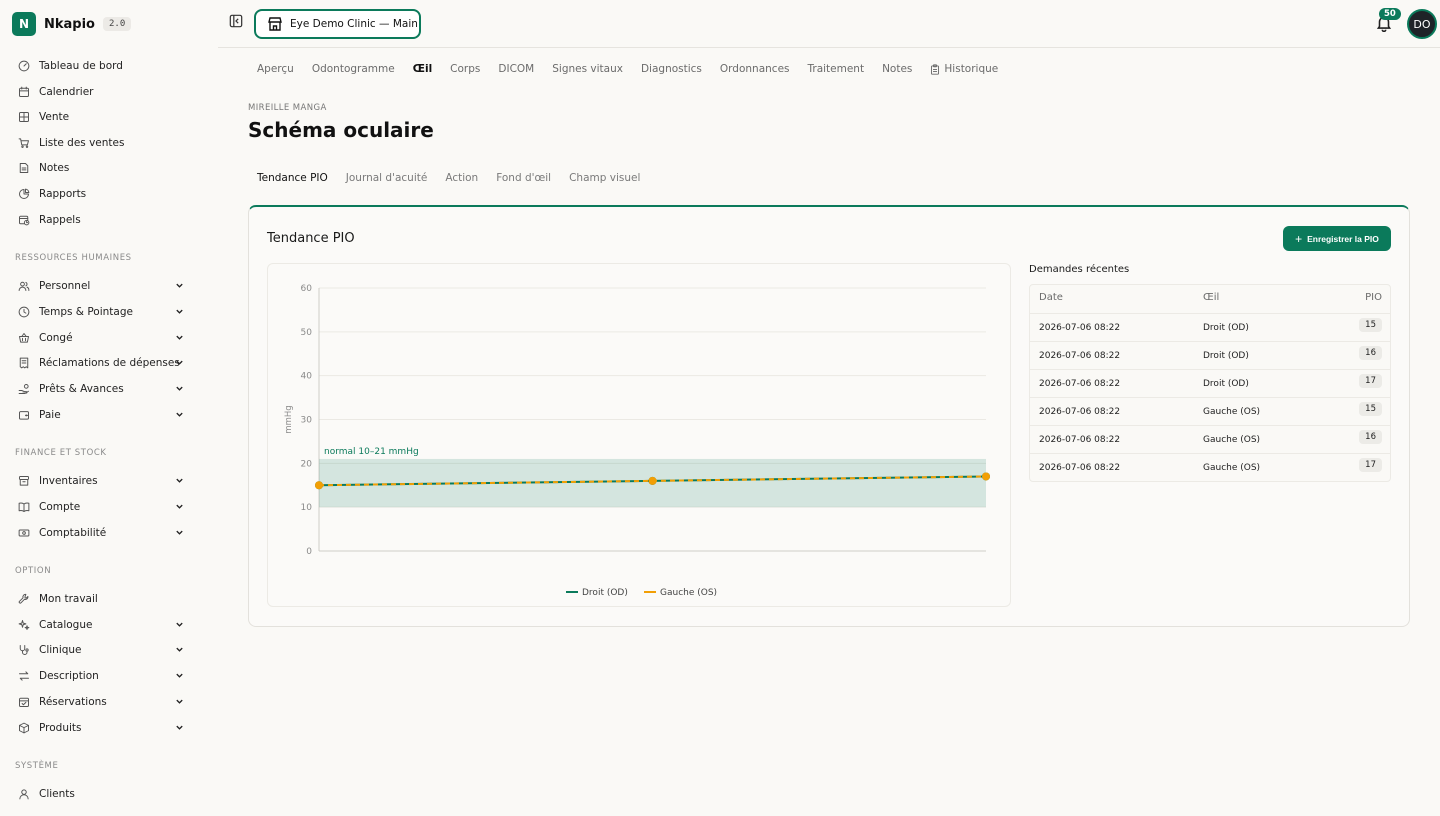  I want to click on tab-apercu: Aperçu, so click(275, 69).